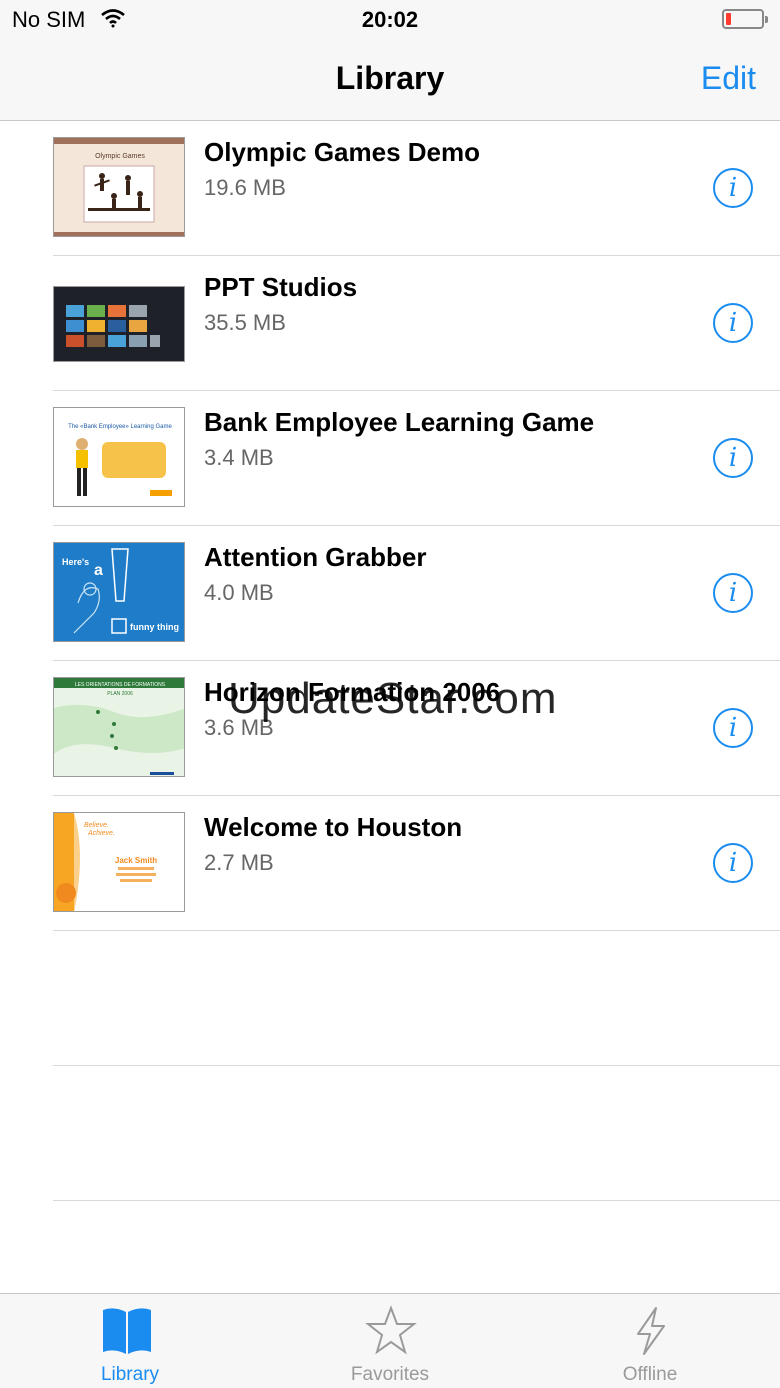 The image size is (780, 1388). Describe the element at coordinates (98, 570) in the screenshot. I see `thumb-attention-a: a` at that location.